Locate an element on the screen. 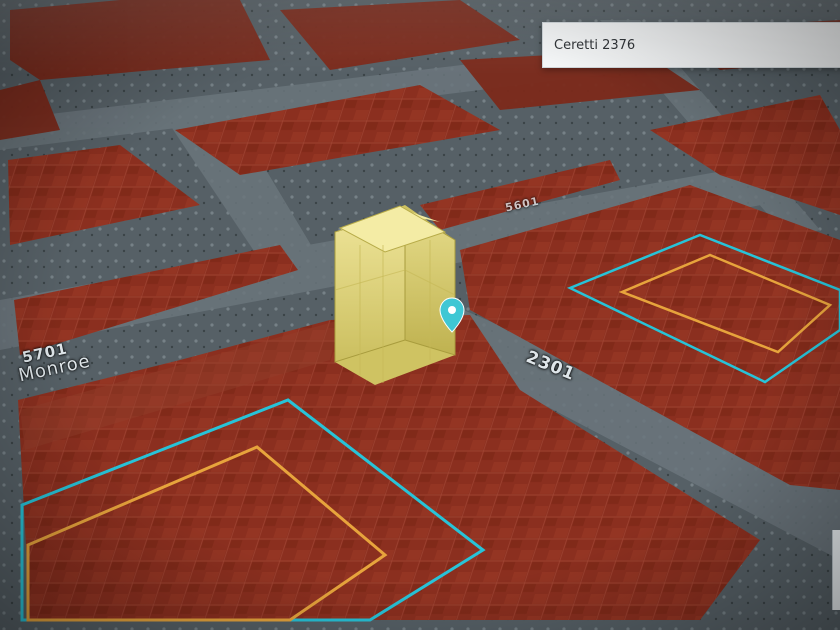 The width and height of the screenshot is (840, 630). building-3d-extrusion is located at coordinates (395, 295).